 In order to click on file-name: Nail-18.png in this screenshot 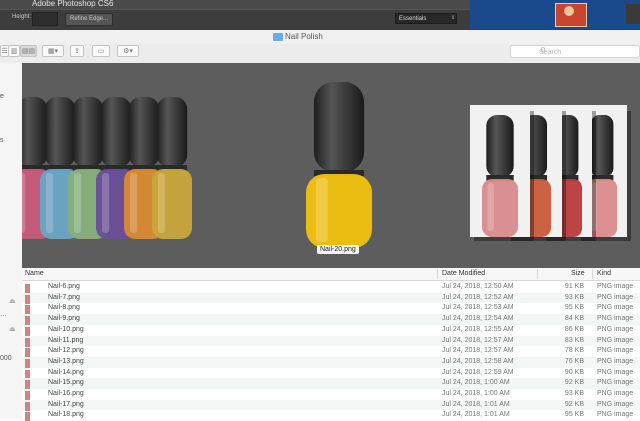, I will do `click(66, 415)`.